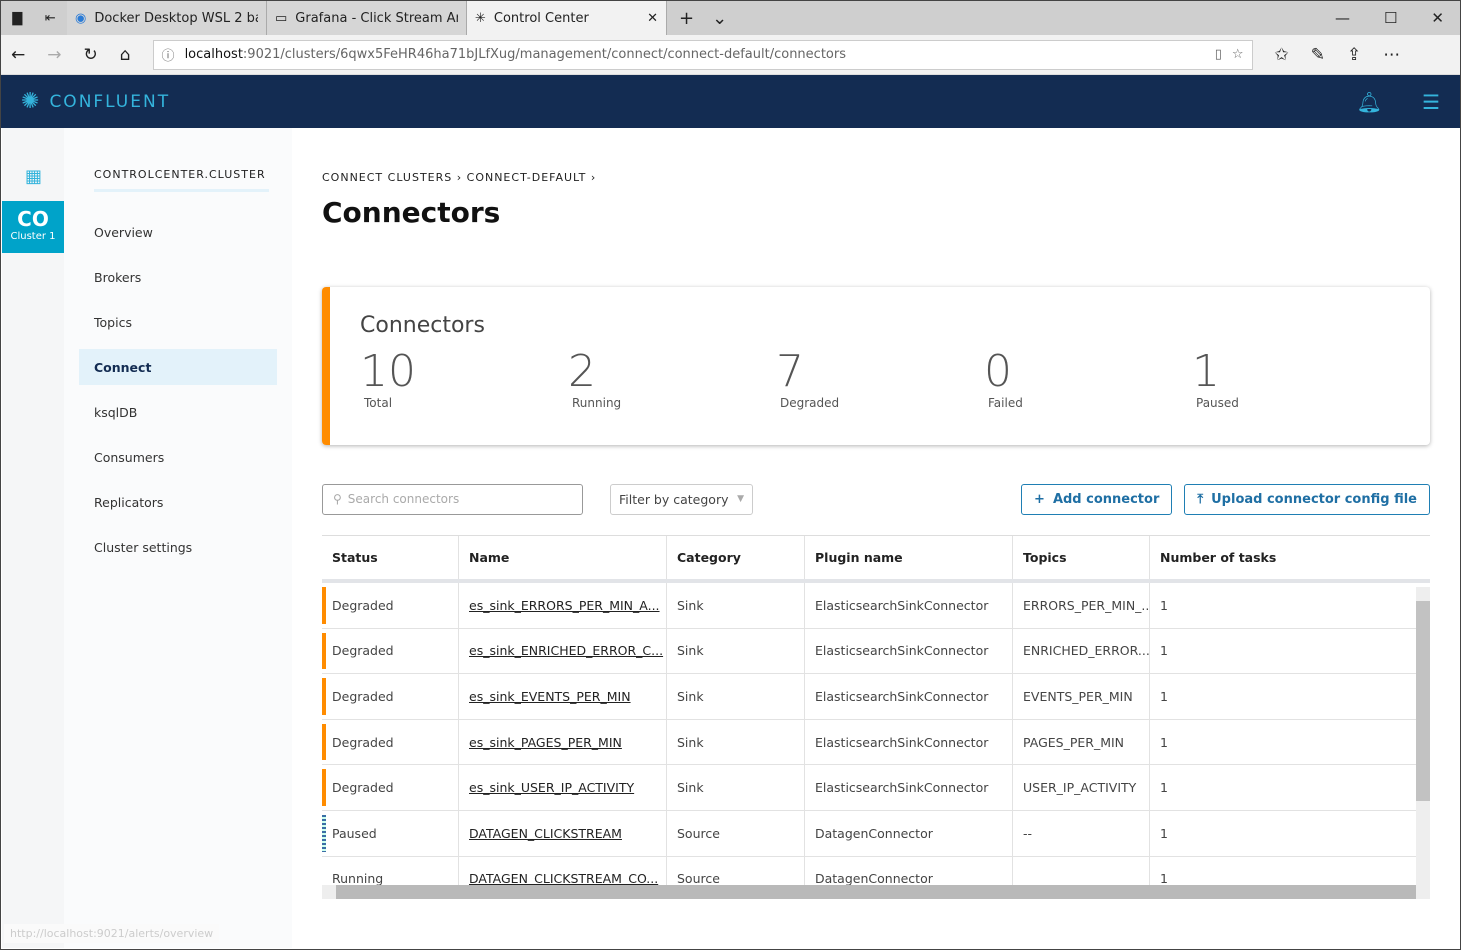  I want to click on sidebar-item-replicators: Replicators, so click(178, 502).